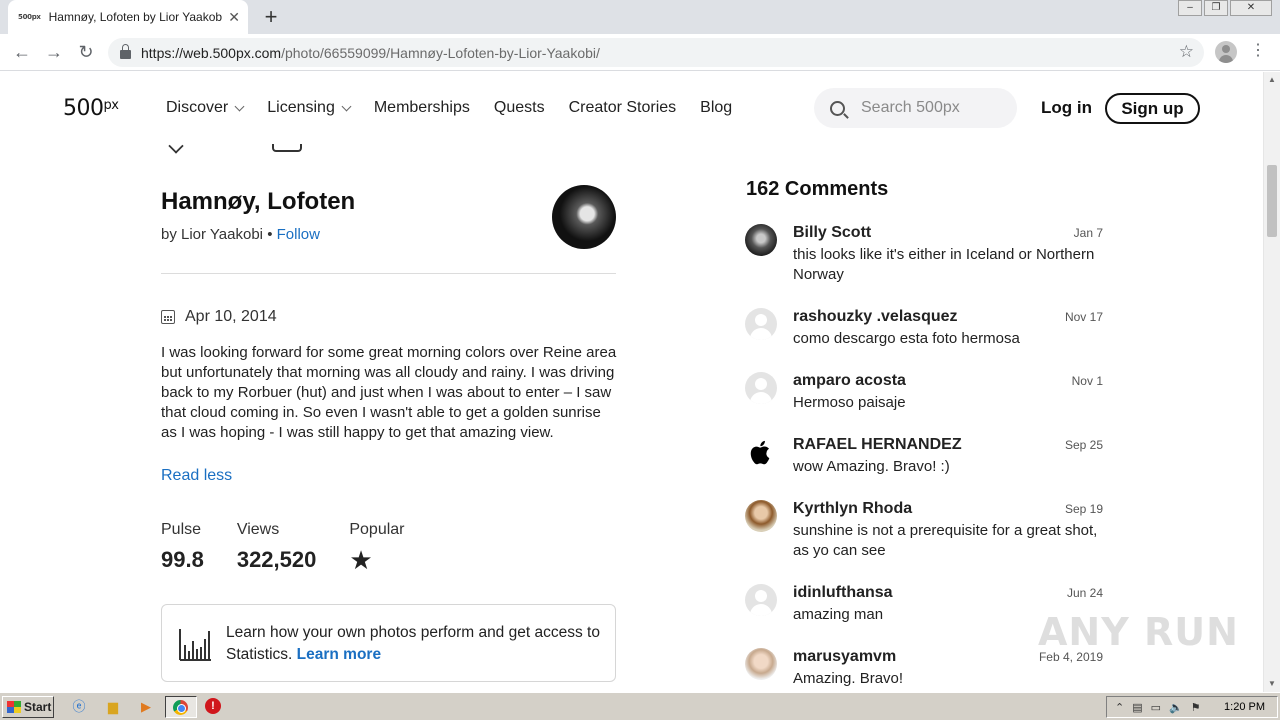 This screenshot has width=1280, height=720. Describe the element at coordinates (640, 706) in the screenshot. I see `windows-taskbar: Start ⓔ ▆ ▶ ! ⌃ ▤ ▭ 🔈 ⚑ 1:20 PM` at that location.